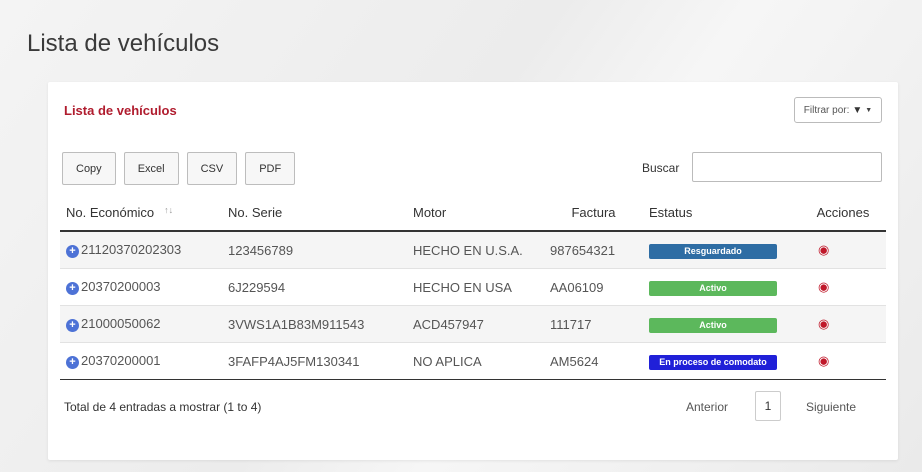 The width and height of the screenshot is (922, 472). Describe the element at coordinates (314, 324) in the screenshot. I see `cell-serie: 3VWS1A1B83M911543` at that location.